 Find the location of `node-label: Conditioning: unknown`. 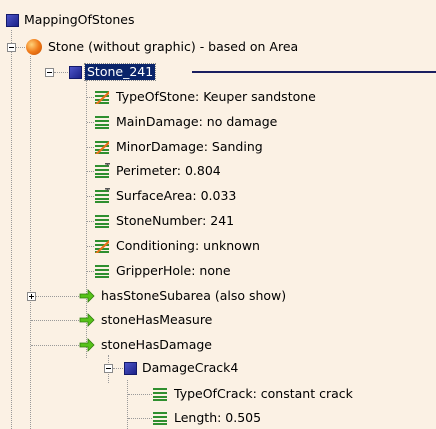

node-label: Conditioning: unknown is located at coordinates (188, 245).